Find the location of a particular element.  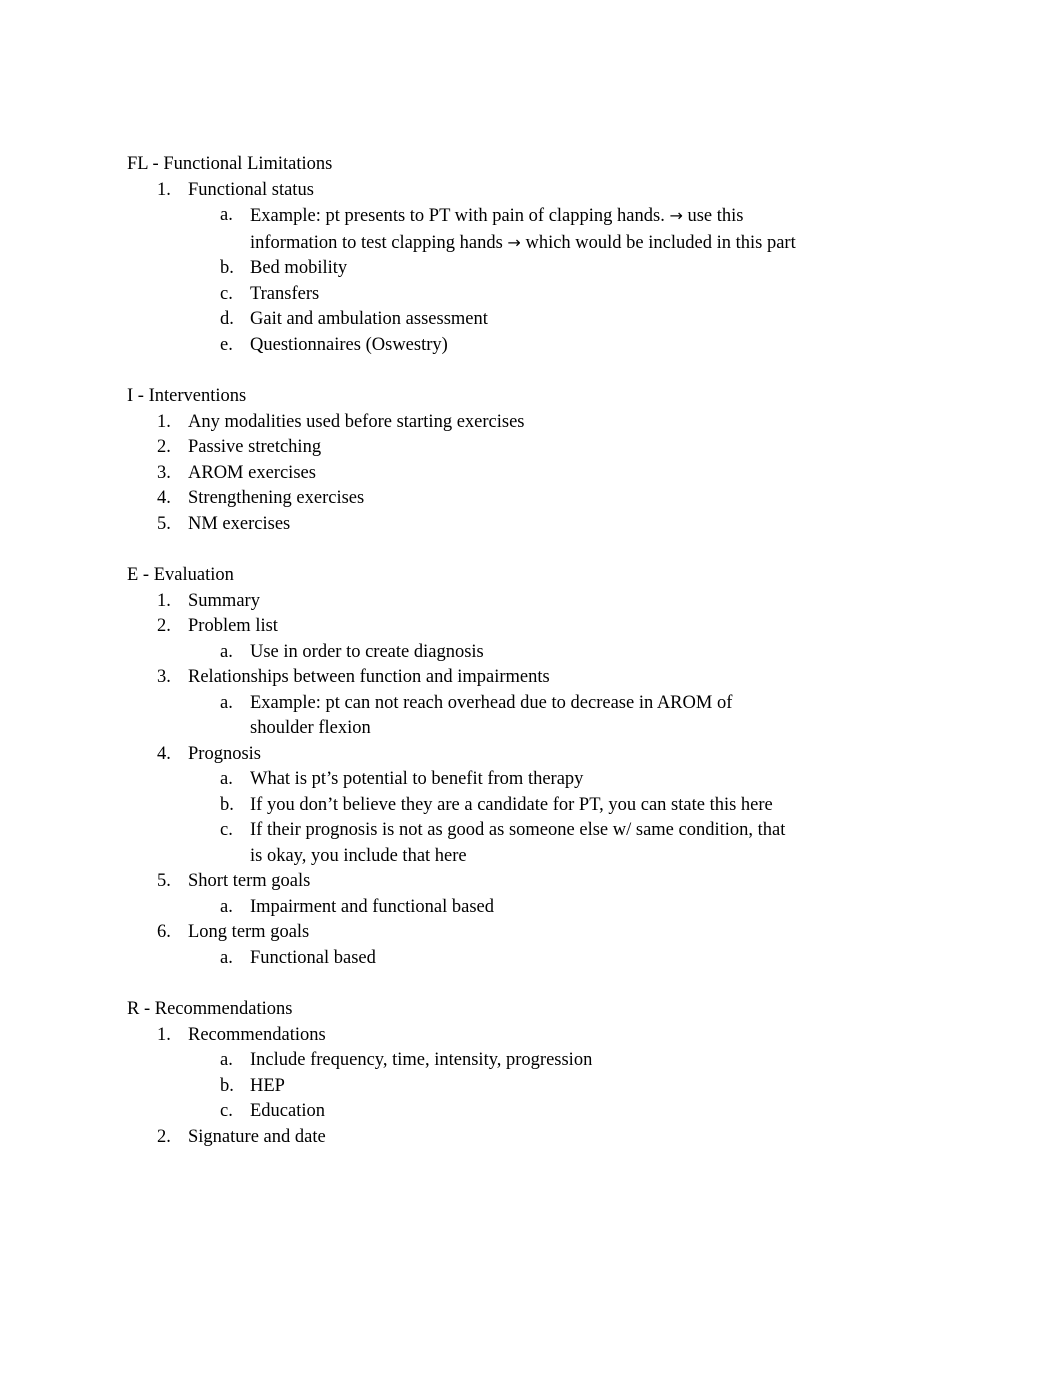

outline-level2-list: a. Use in order to create diagnosis is located at coordinates (493, 653).